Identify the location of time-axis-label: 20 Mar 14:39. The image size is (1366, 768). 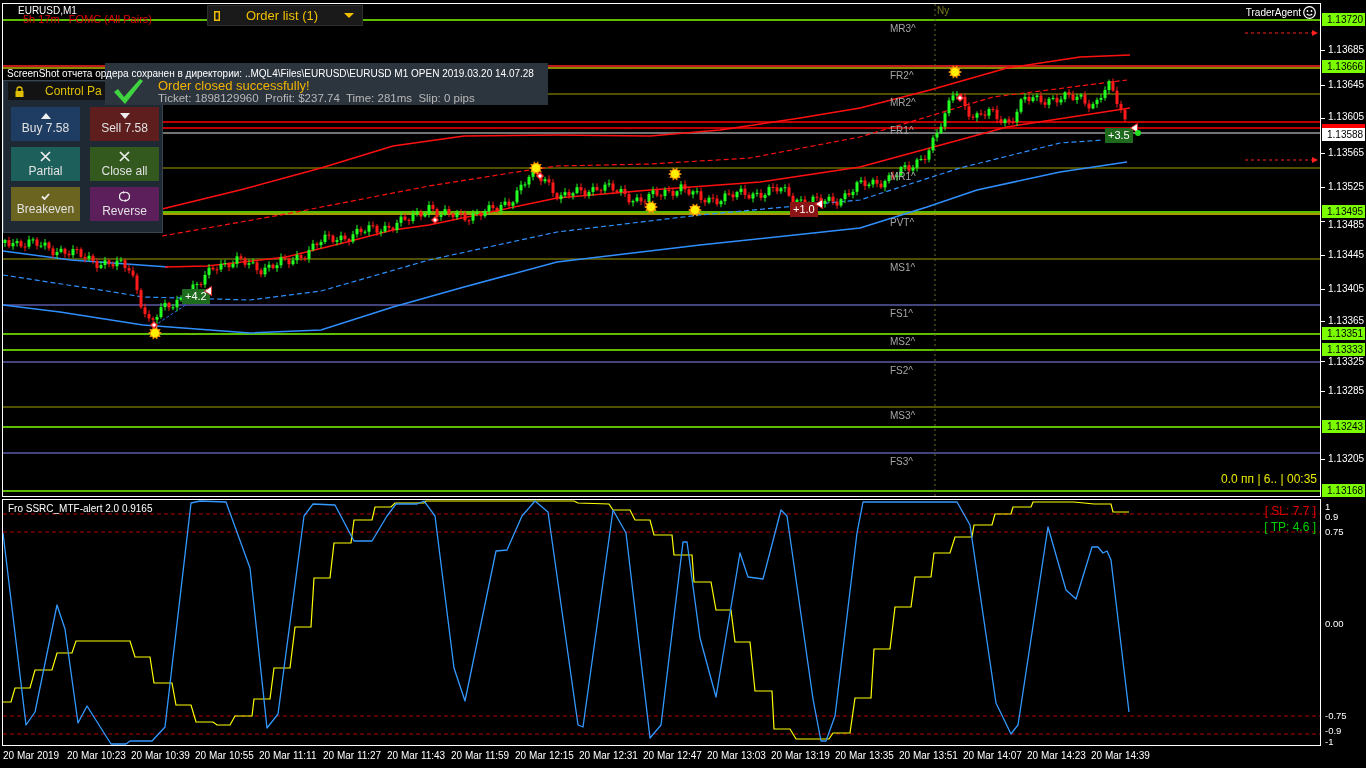
(1120, 755).